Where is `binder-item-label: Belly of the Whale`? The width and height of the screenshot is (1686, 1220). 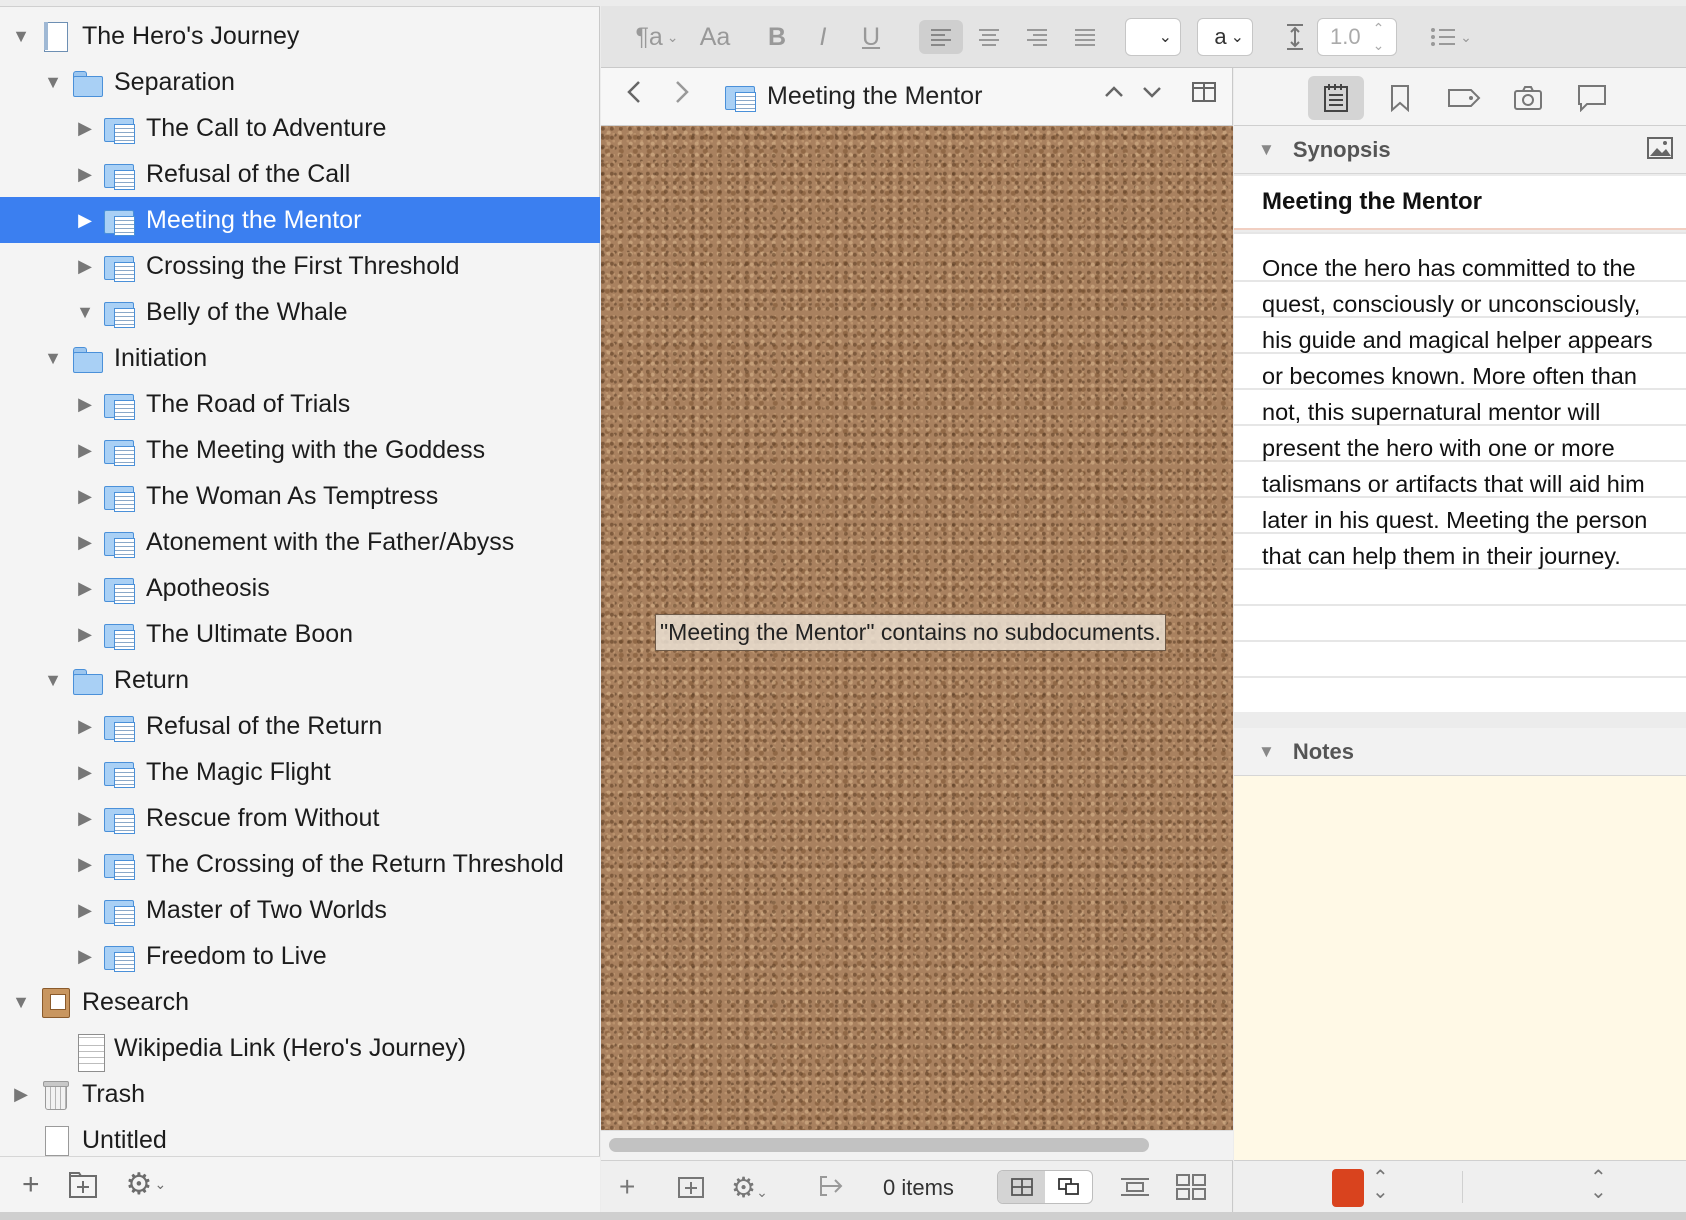 binder-item-label: Belly of the Whale is located at coordinates (247, 311).